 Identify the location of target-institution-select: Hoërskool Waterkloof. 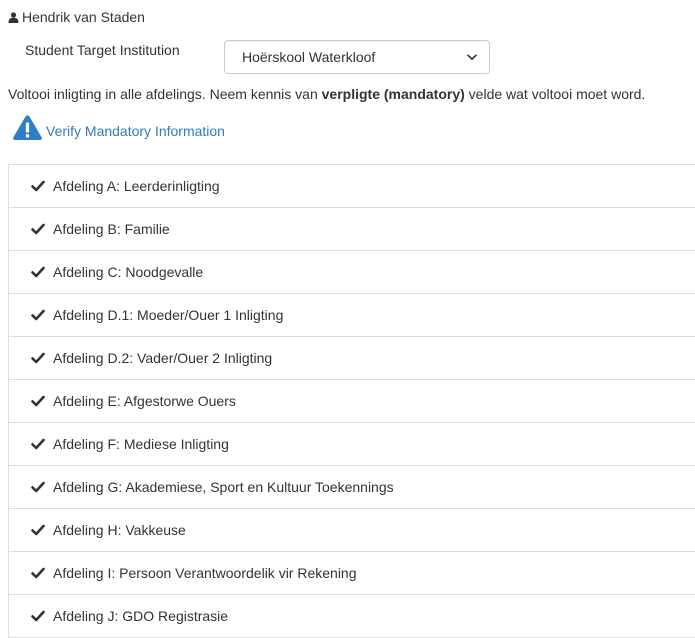
(357, 57).